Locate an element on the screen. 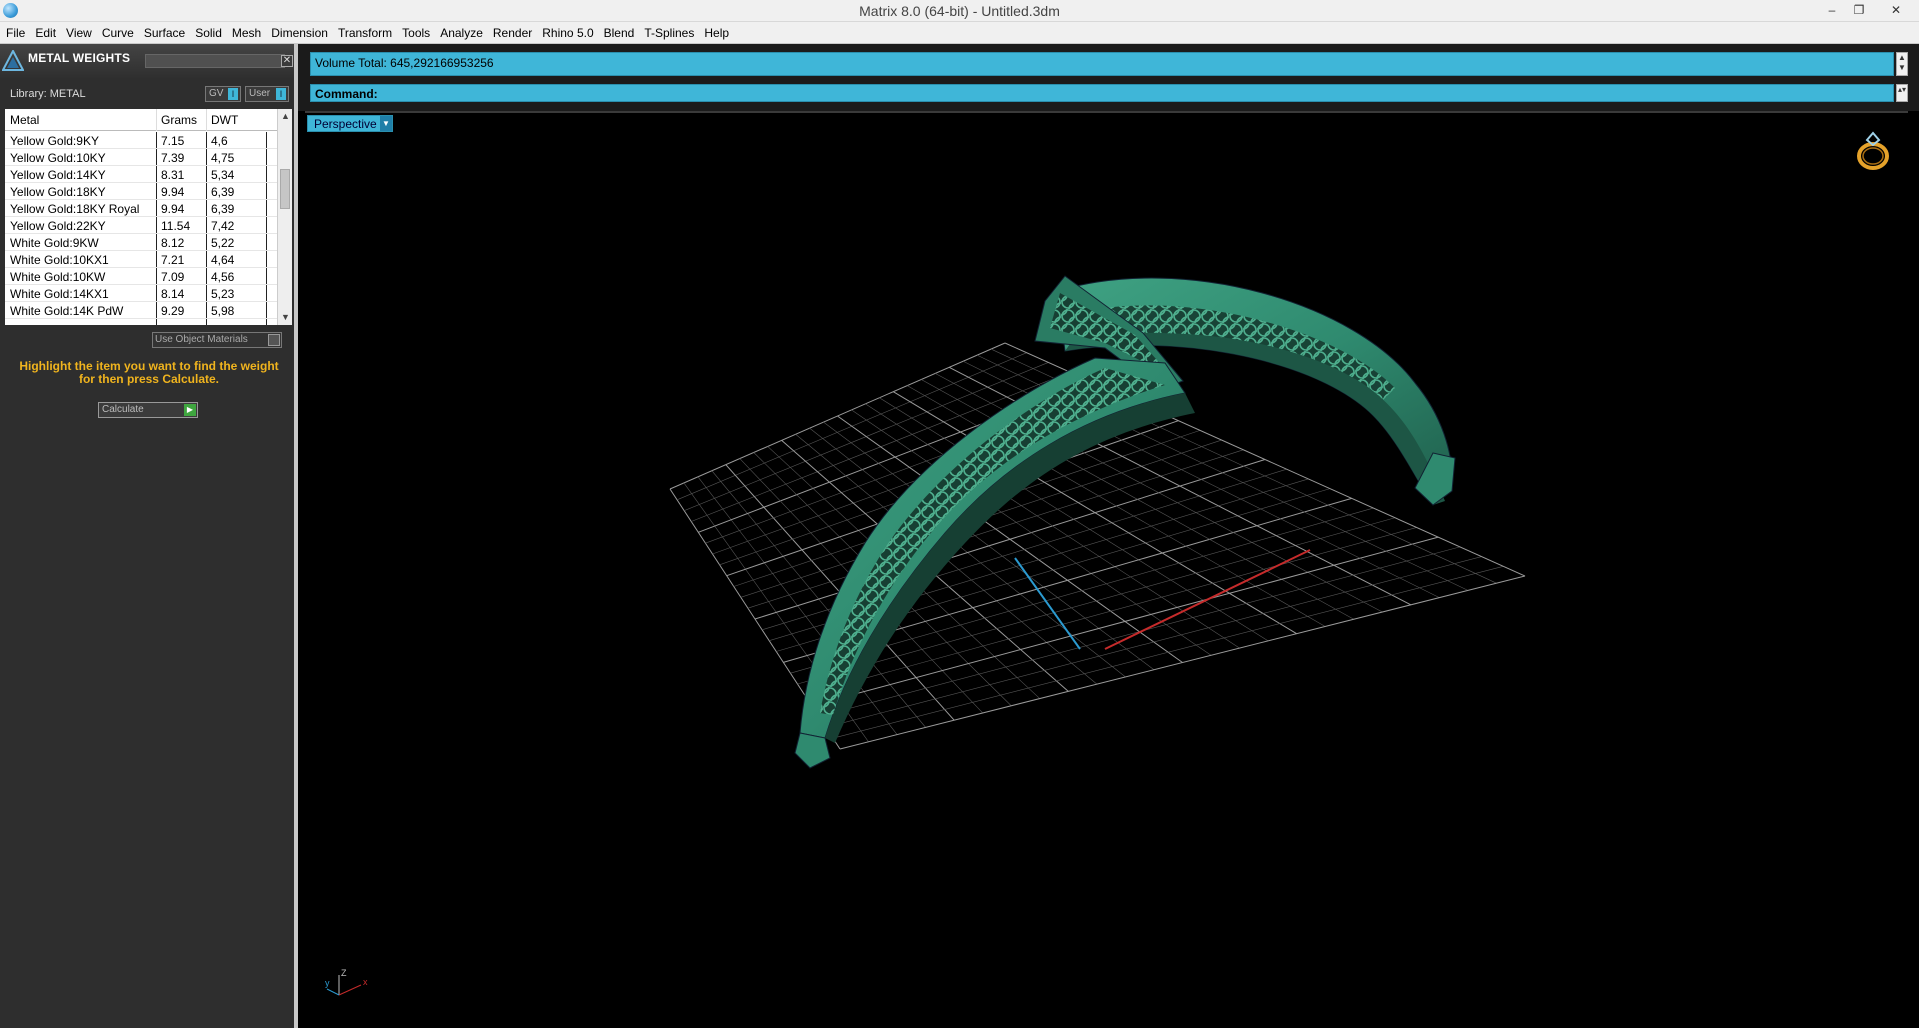 This screenshot has width=1919, height=1028. column-header-dwt: DWT is located at coordinates (224, 120).